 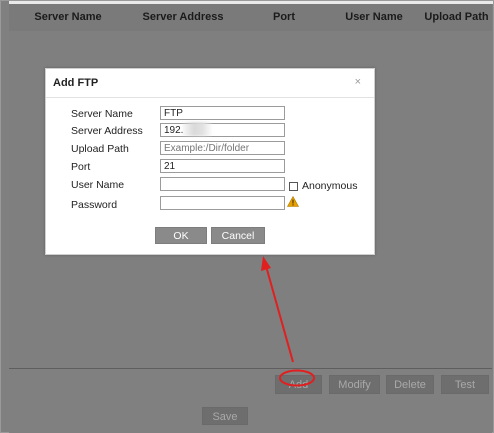 I want to click on redaction-blur, so click(x=197, y=129).